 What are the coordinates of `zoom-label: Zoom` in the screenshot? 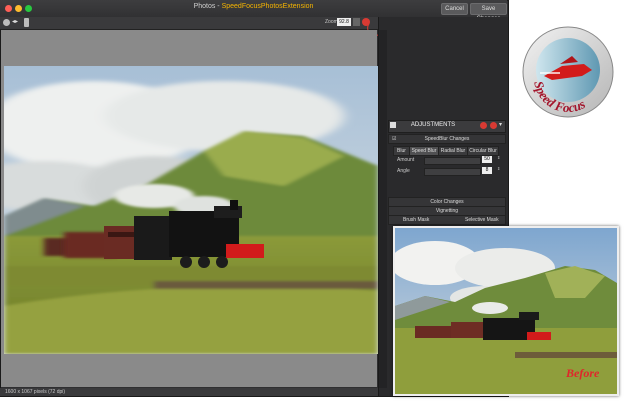 It's located at (331, 22).